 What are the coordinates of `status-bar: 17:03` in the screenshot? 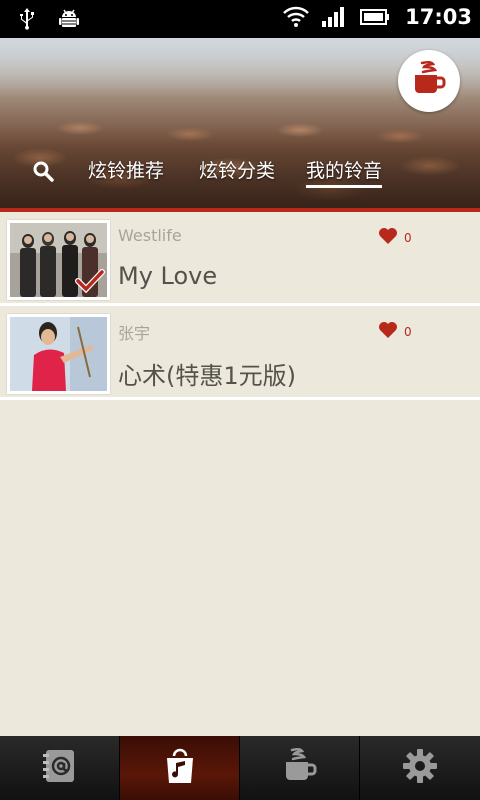 It's located at (240, 19).